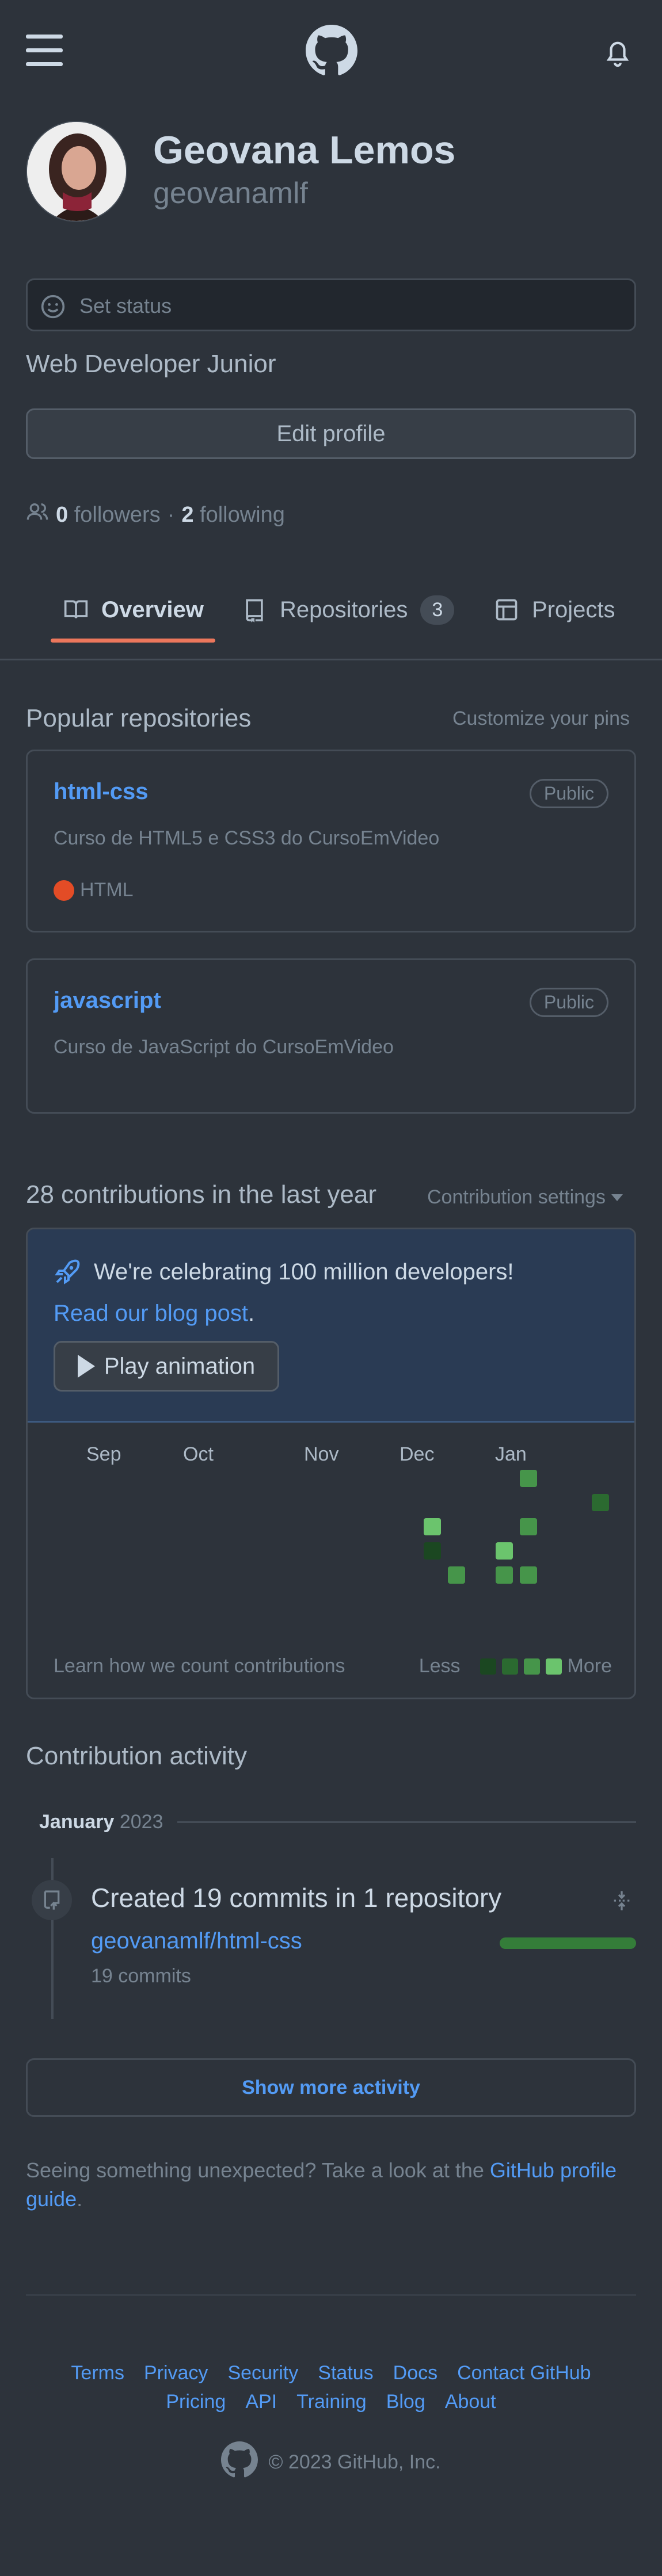  Describe the element at coordinates (107, 1001) in the screenshot. I see `repo-name-link: javascript` at that location.